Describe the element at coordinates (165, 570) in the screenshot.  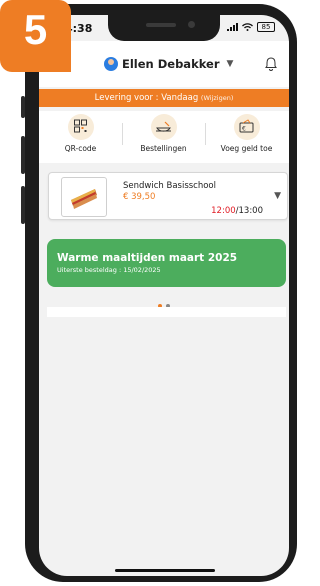
I see `home-indicator` at that location.